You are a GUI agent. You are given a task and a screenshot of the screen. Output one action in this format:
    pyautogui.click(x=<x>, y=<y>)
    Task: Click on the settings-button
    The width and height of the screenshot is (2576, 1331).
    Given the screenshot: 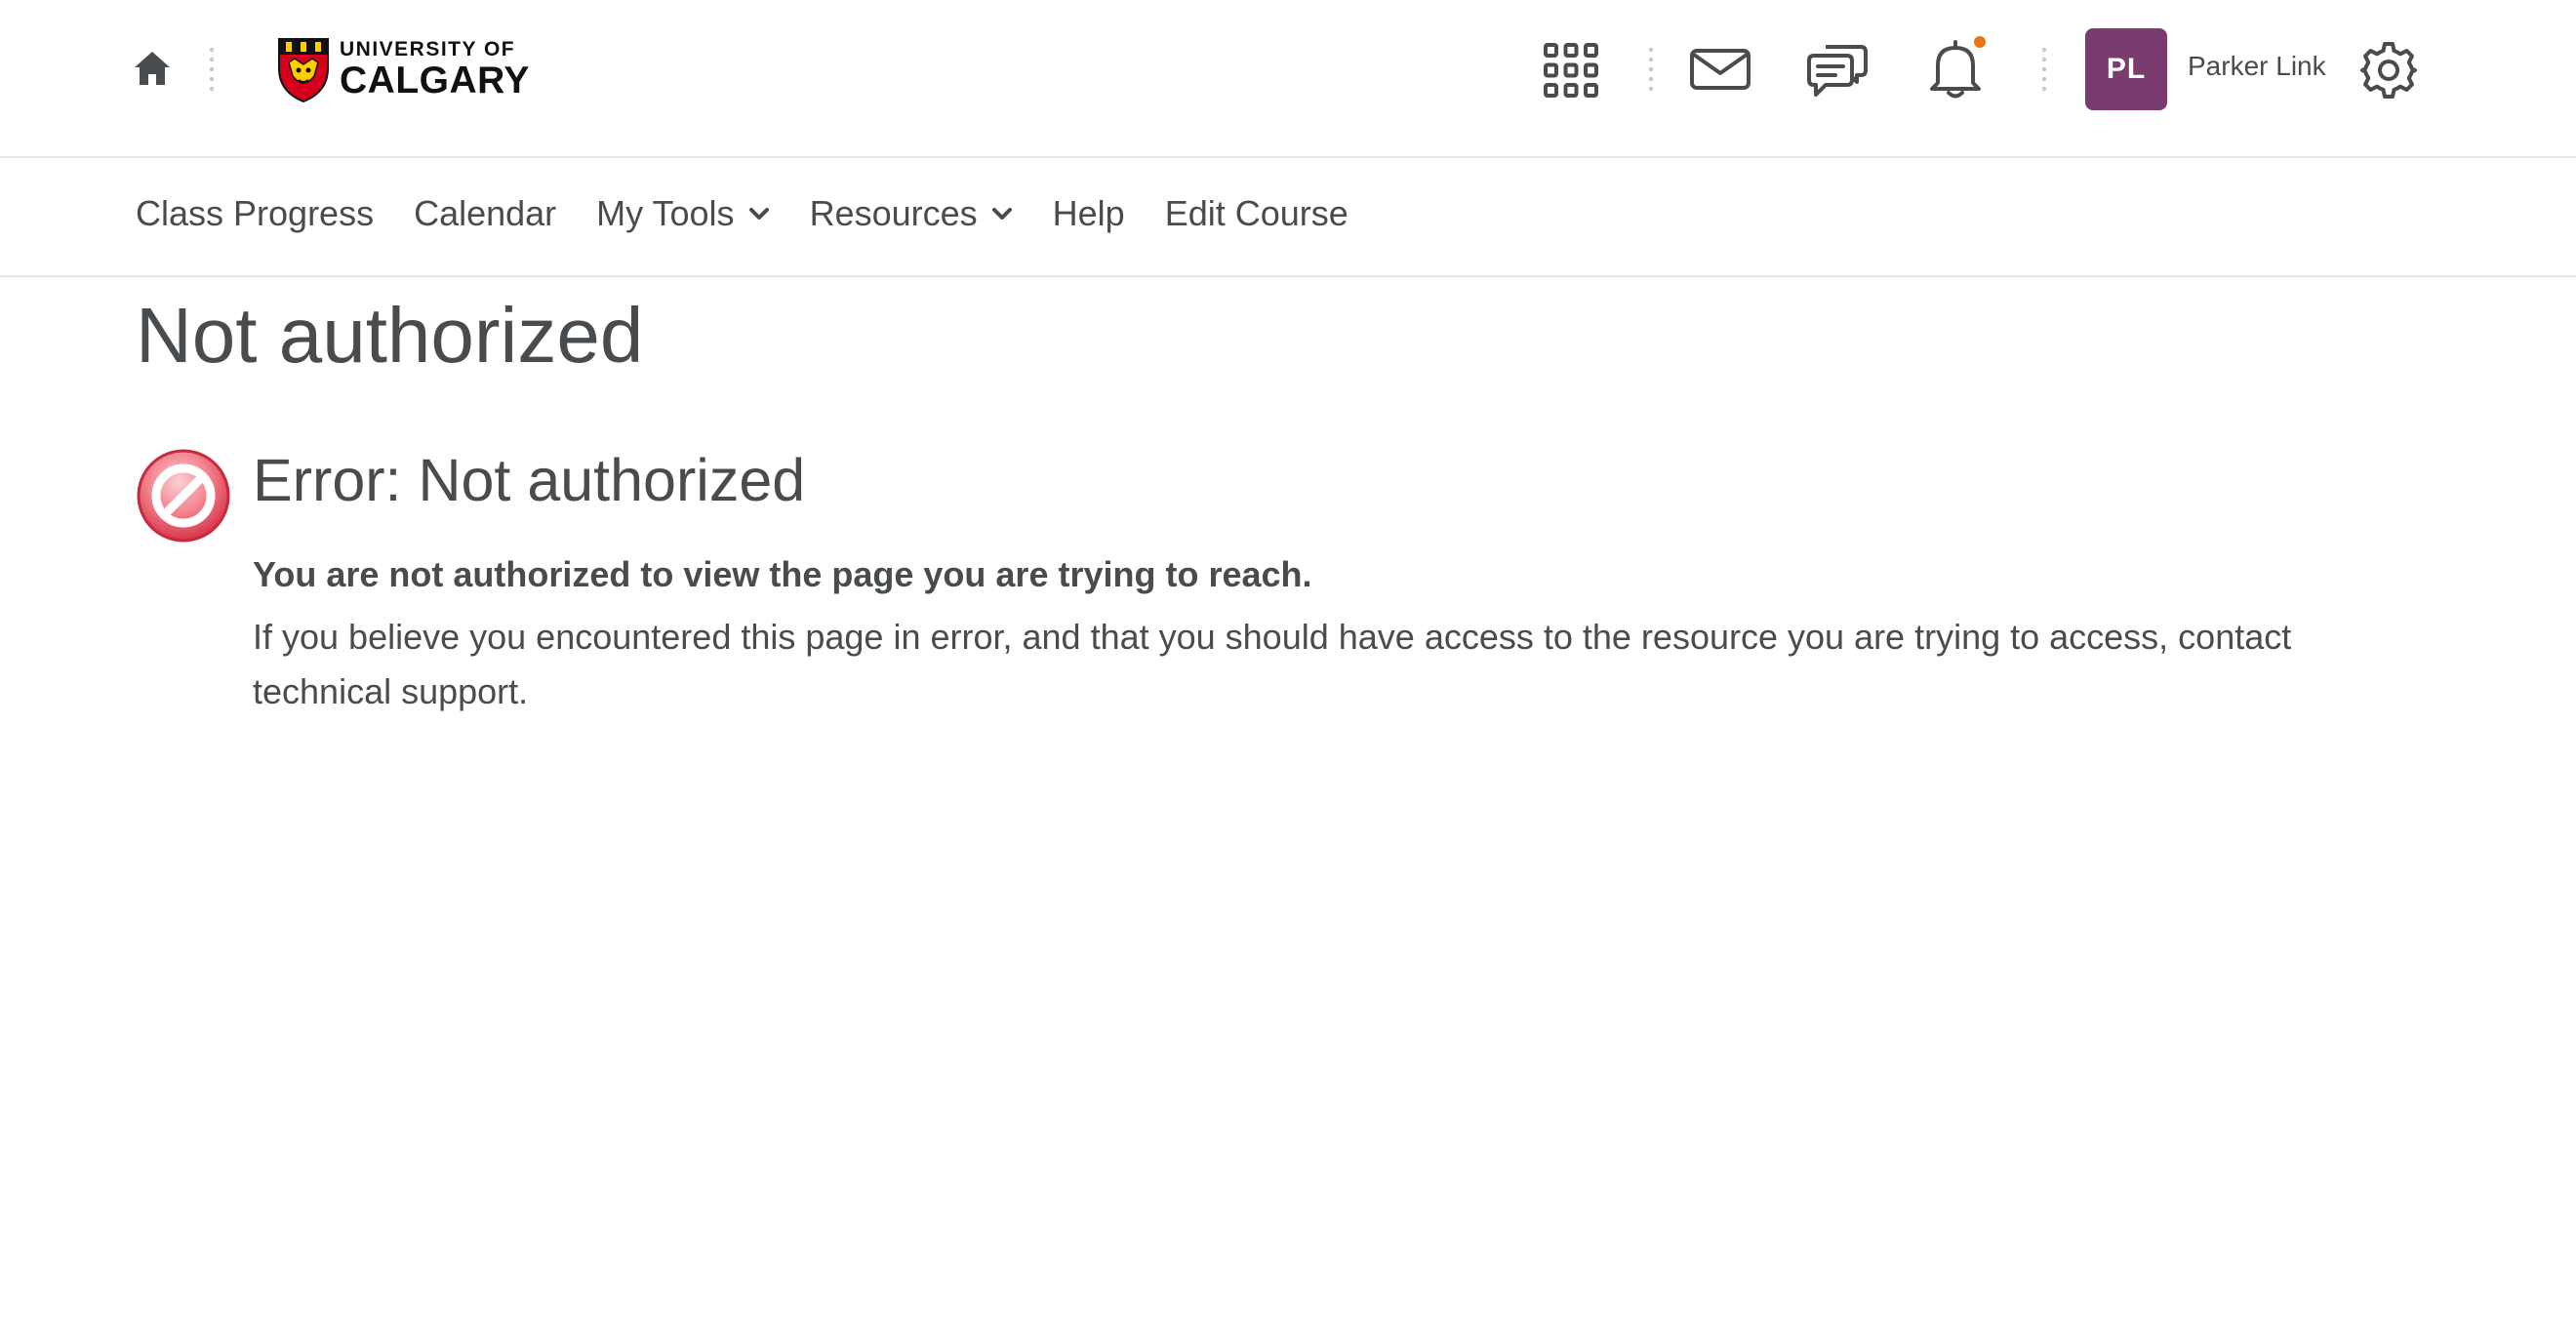 What is the action you would take?
    pyautogui.click(x=2388, y=70)
    